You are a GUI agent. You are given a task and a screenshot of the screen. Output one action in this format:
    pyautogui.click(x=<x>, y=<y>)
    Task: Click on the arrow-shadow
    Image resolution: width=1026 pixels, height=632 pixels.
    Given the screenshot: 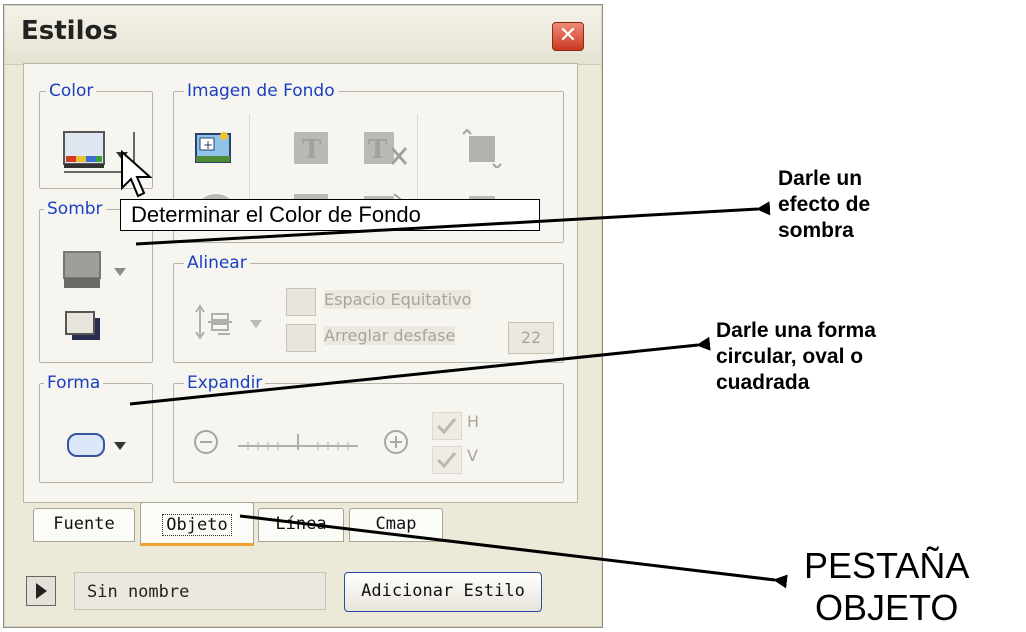 What is the action you would take?
    pyautogui.click(x=453, y=223)
    